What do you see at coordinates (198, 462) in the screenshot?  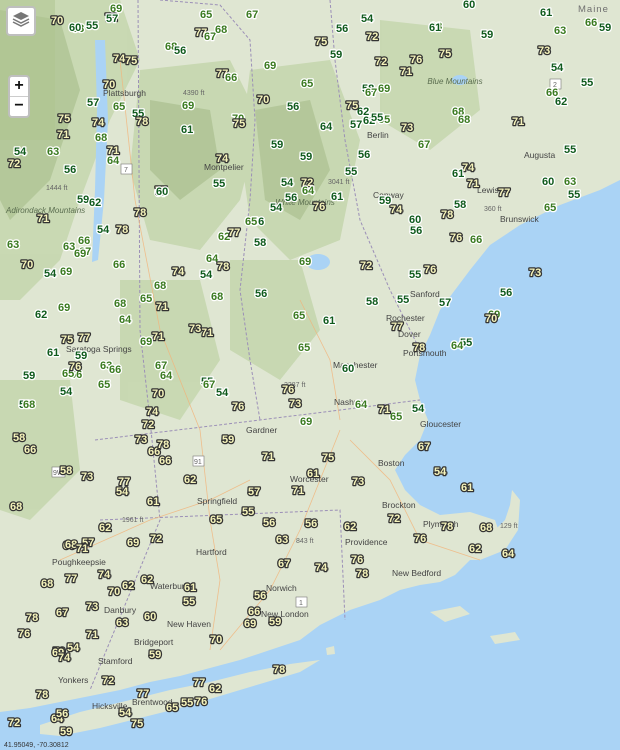 I see `route-number: 91` at bounding box center [198, 462].